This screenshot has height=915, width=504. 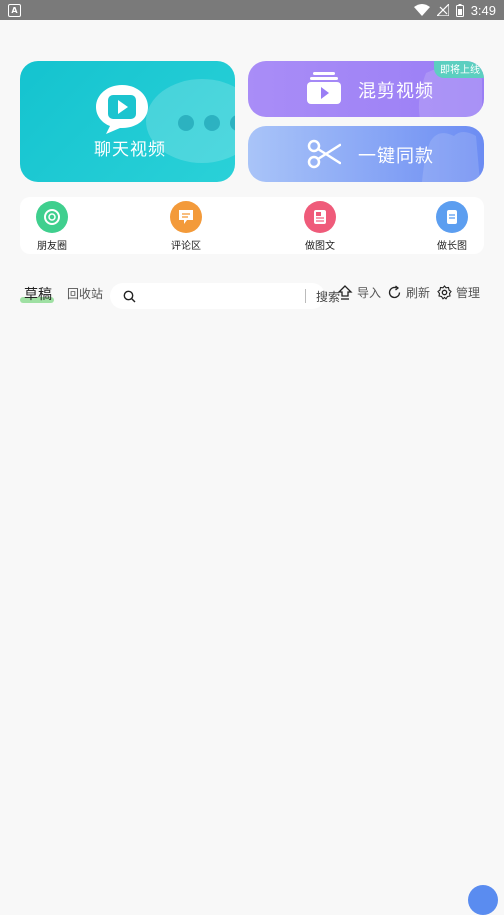 I want to click on refresh-label: 刷新, so click(x=418, y=293).